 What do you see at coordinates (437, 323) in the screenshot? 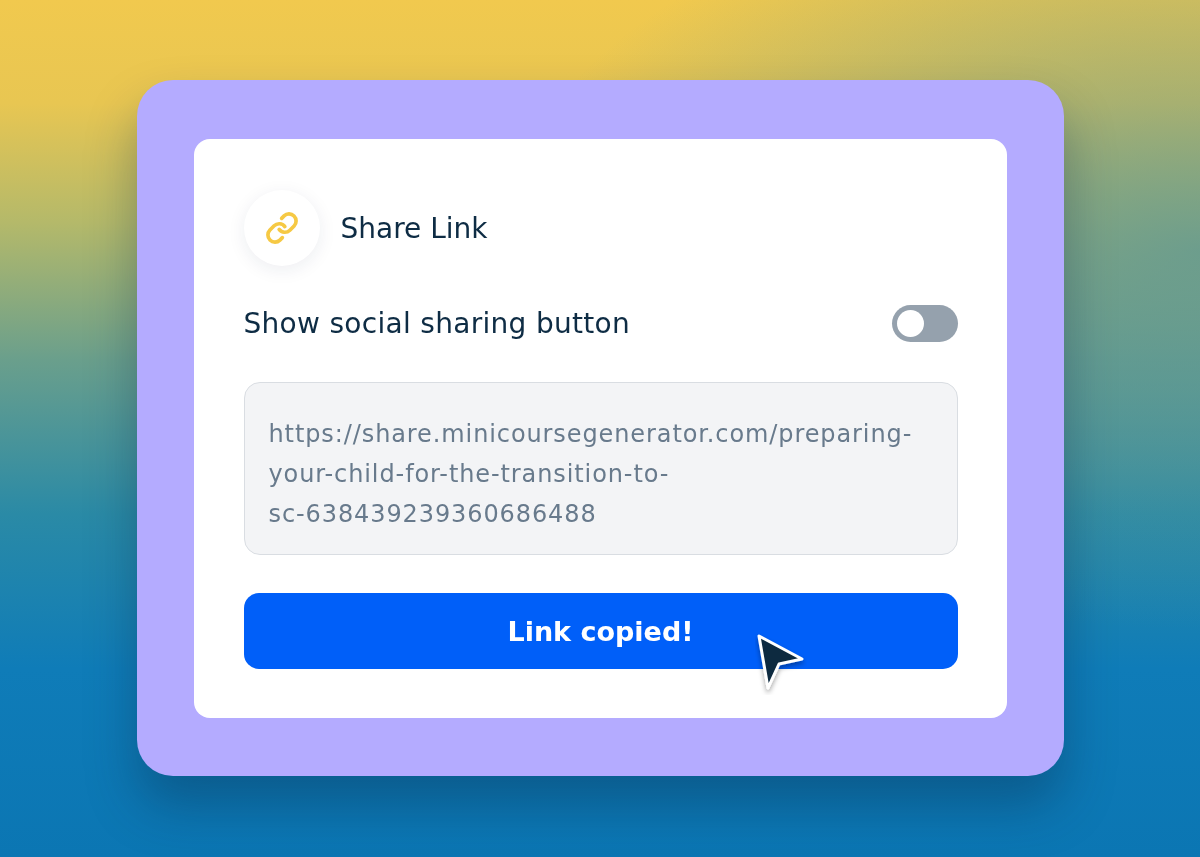
I see `social-sharing-label: Show social sharing button` at bounding box center [437, 323].